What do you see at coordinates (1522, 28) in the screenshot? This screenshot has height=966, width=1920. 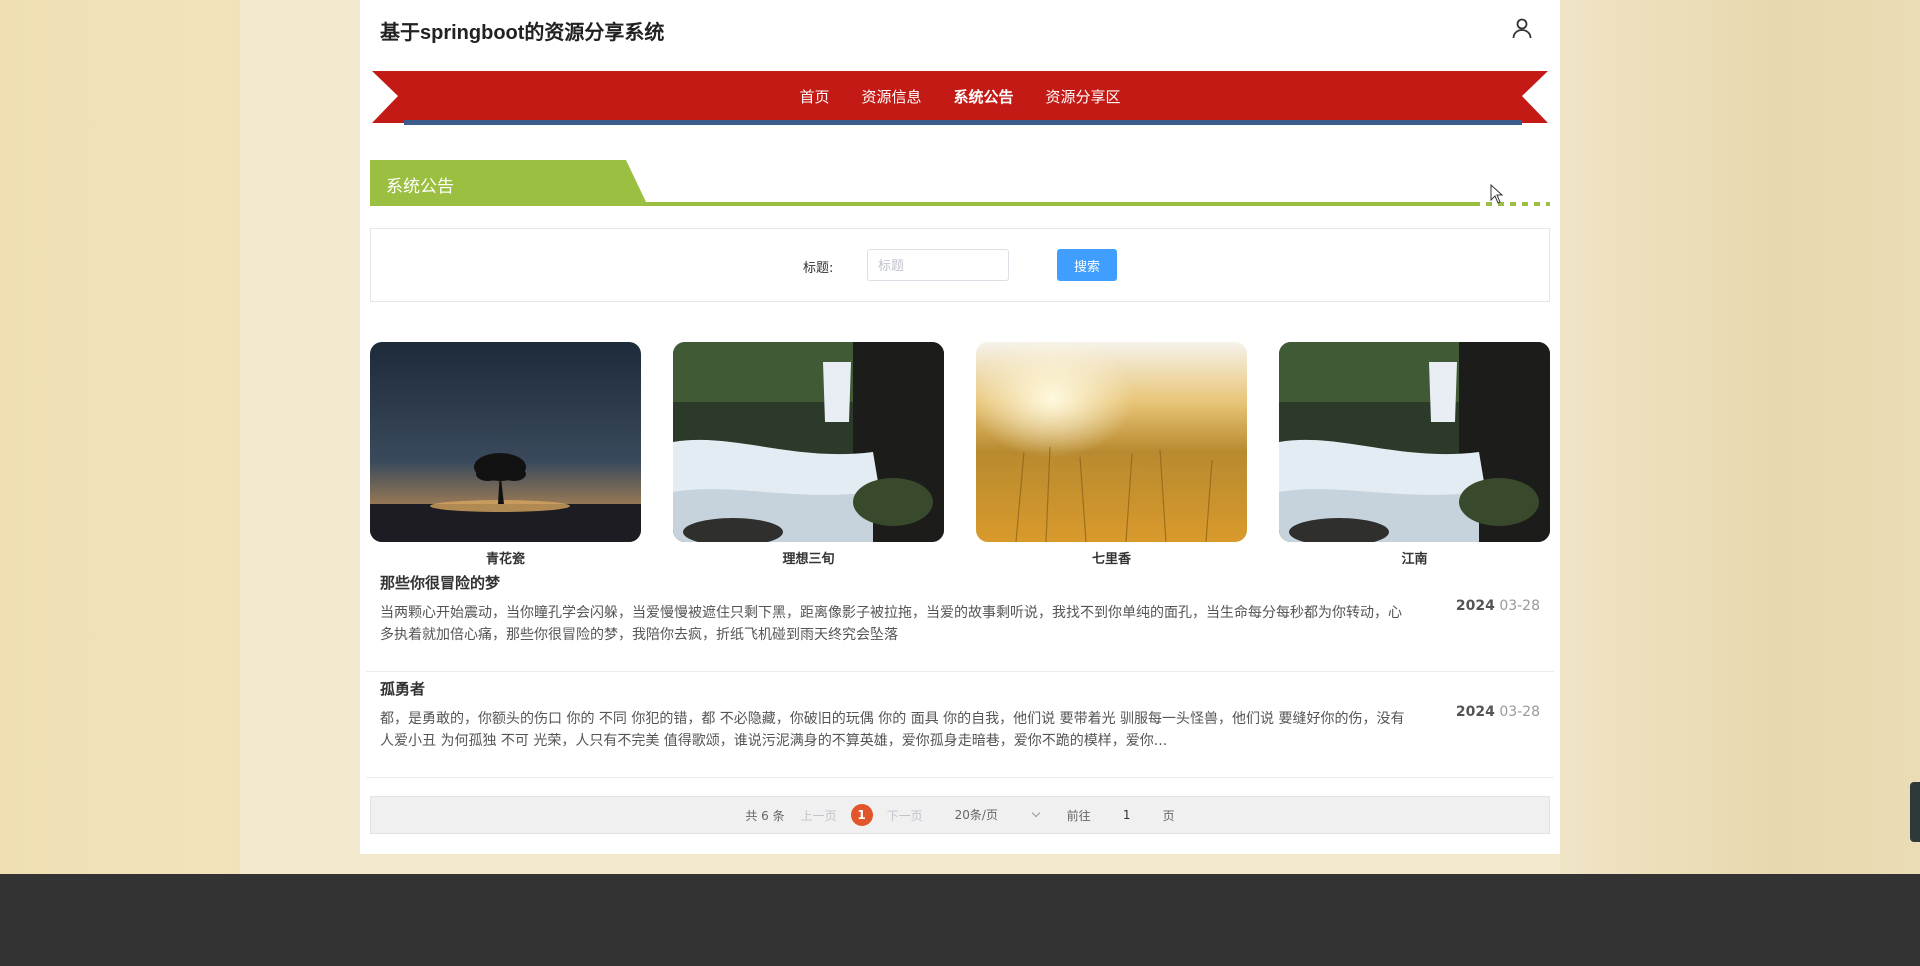 I see `user-icon` at bounding box center [1522, 28].